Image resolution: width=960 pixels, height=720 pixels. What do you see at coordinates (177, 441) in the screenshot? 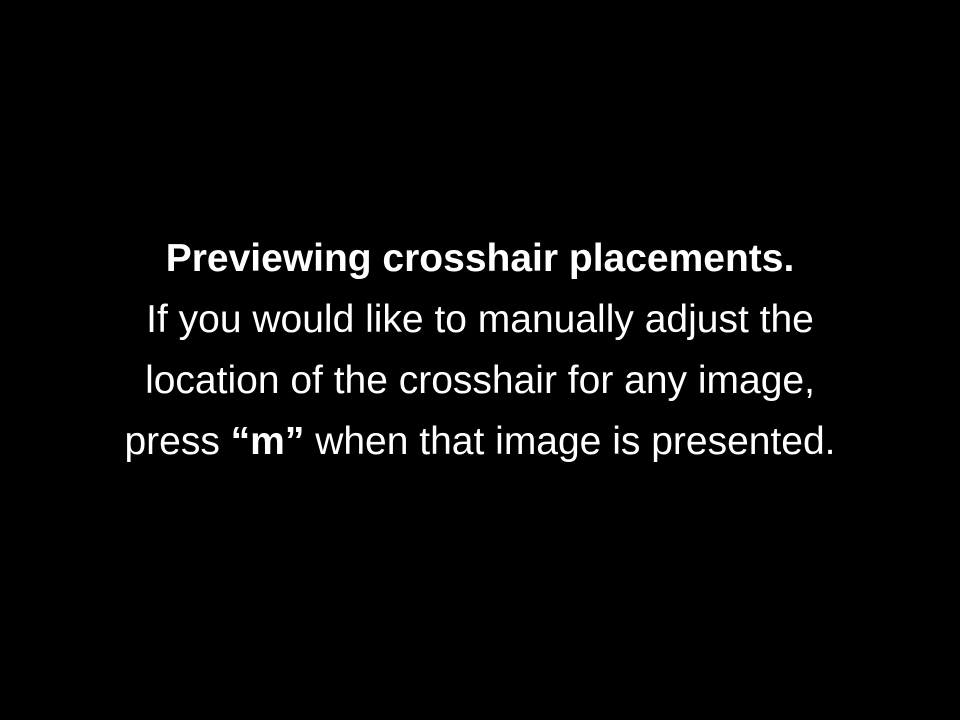
I see `instruction-line-3-prefix: press` at bounding box center [177, 441].